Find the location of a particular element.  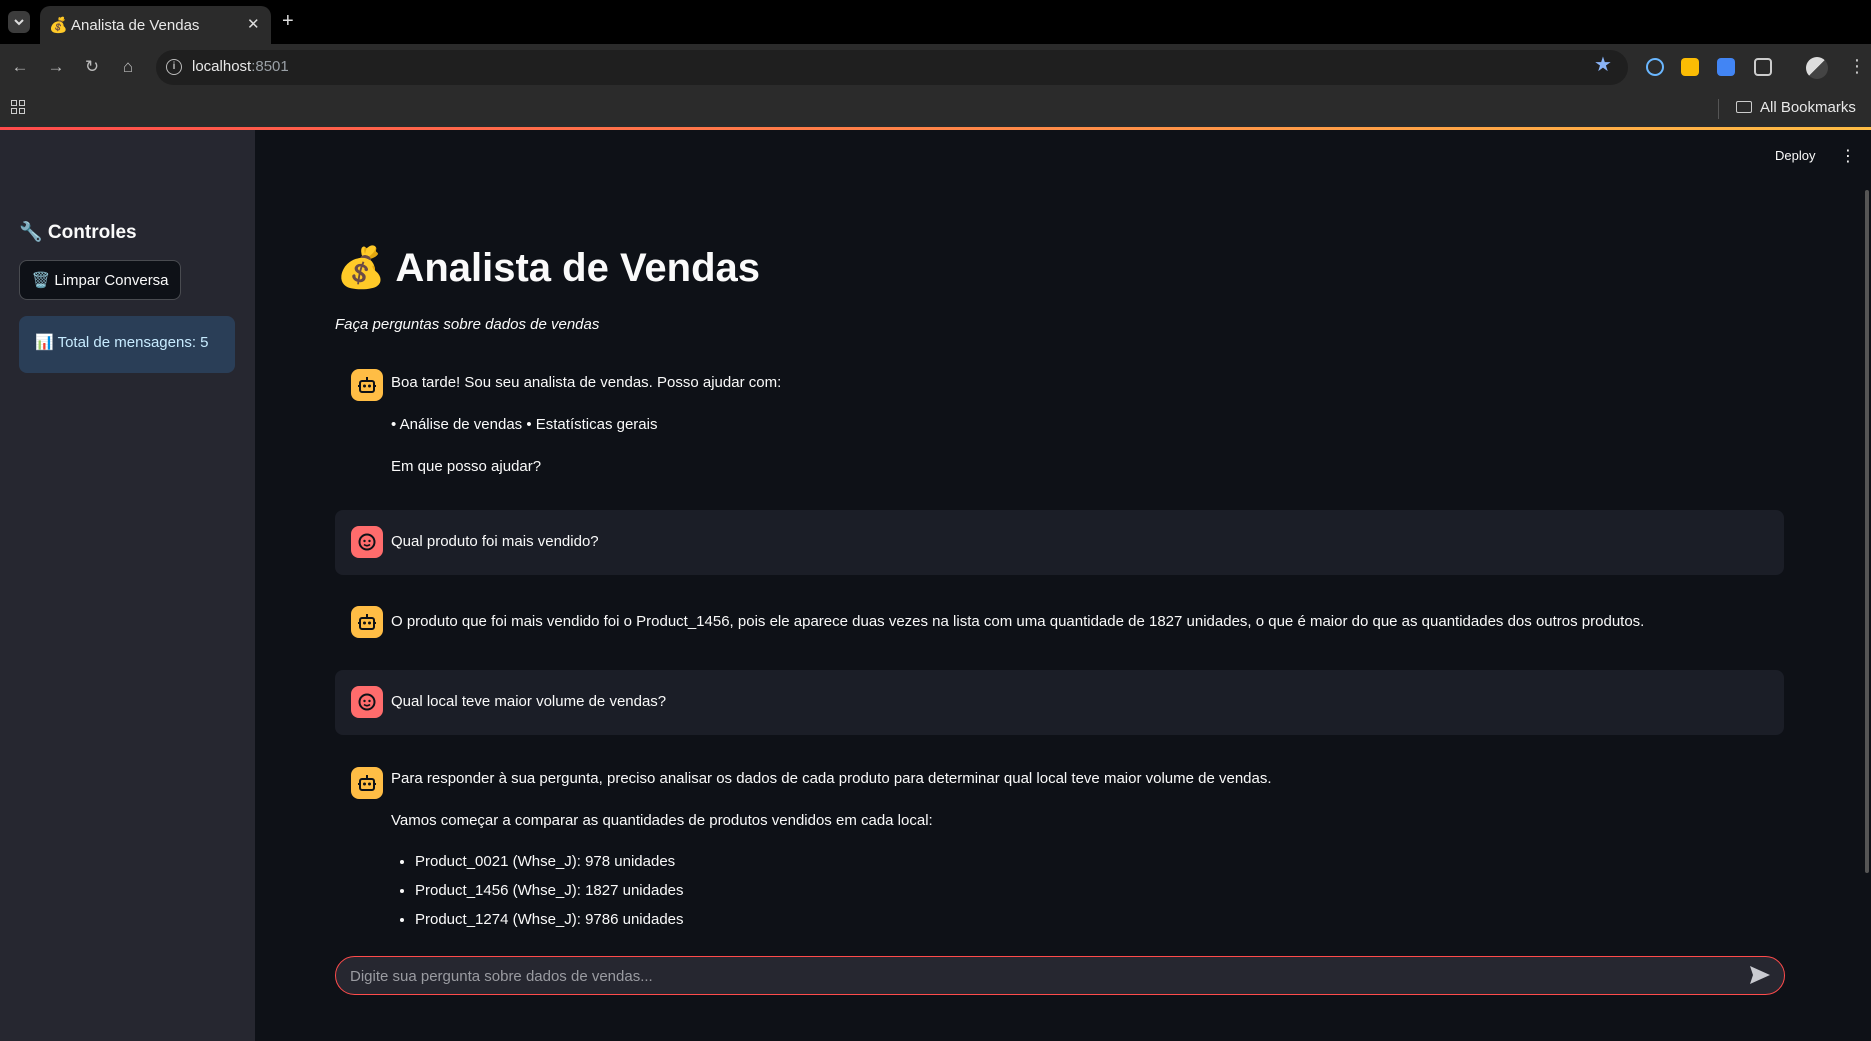

browser-tab: 💰 Analista de Vendas ✕ is located at coordinates (155, 25).